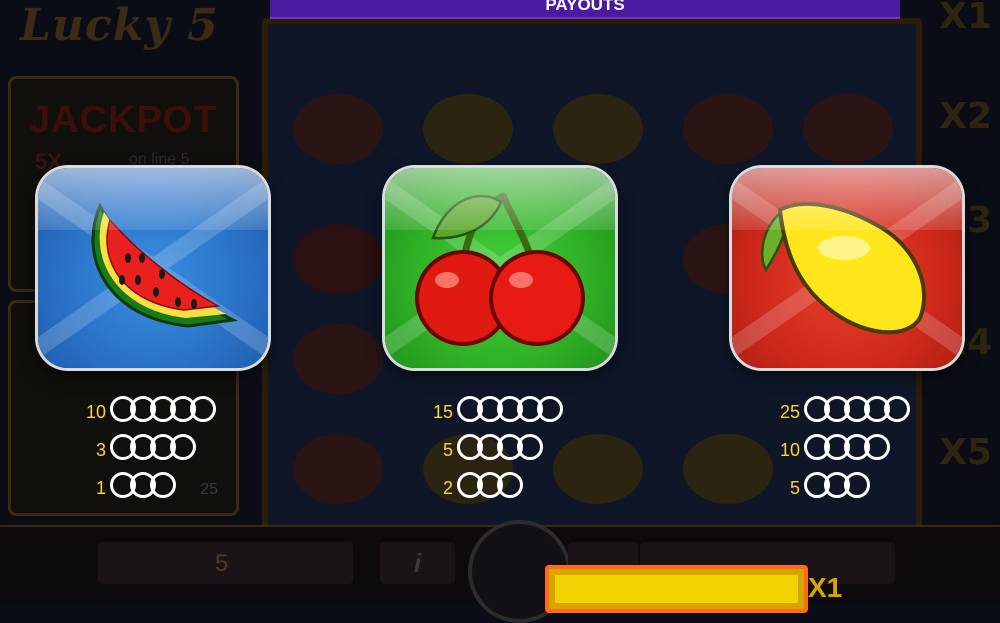 Image resolution: width=1000 pixels, height=623 pixels. I want to click on reel-column, so click(338, 276).